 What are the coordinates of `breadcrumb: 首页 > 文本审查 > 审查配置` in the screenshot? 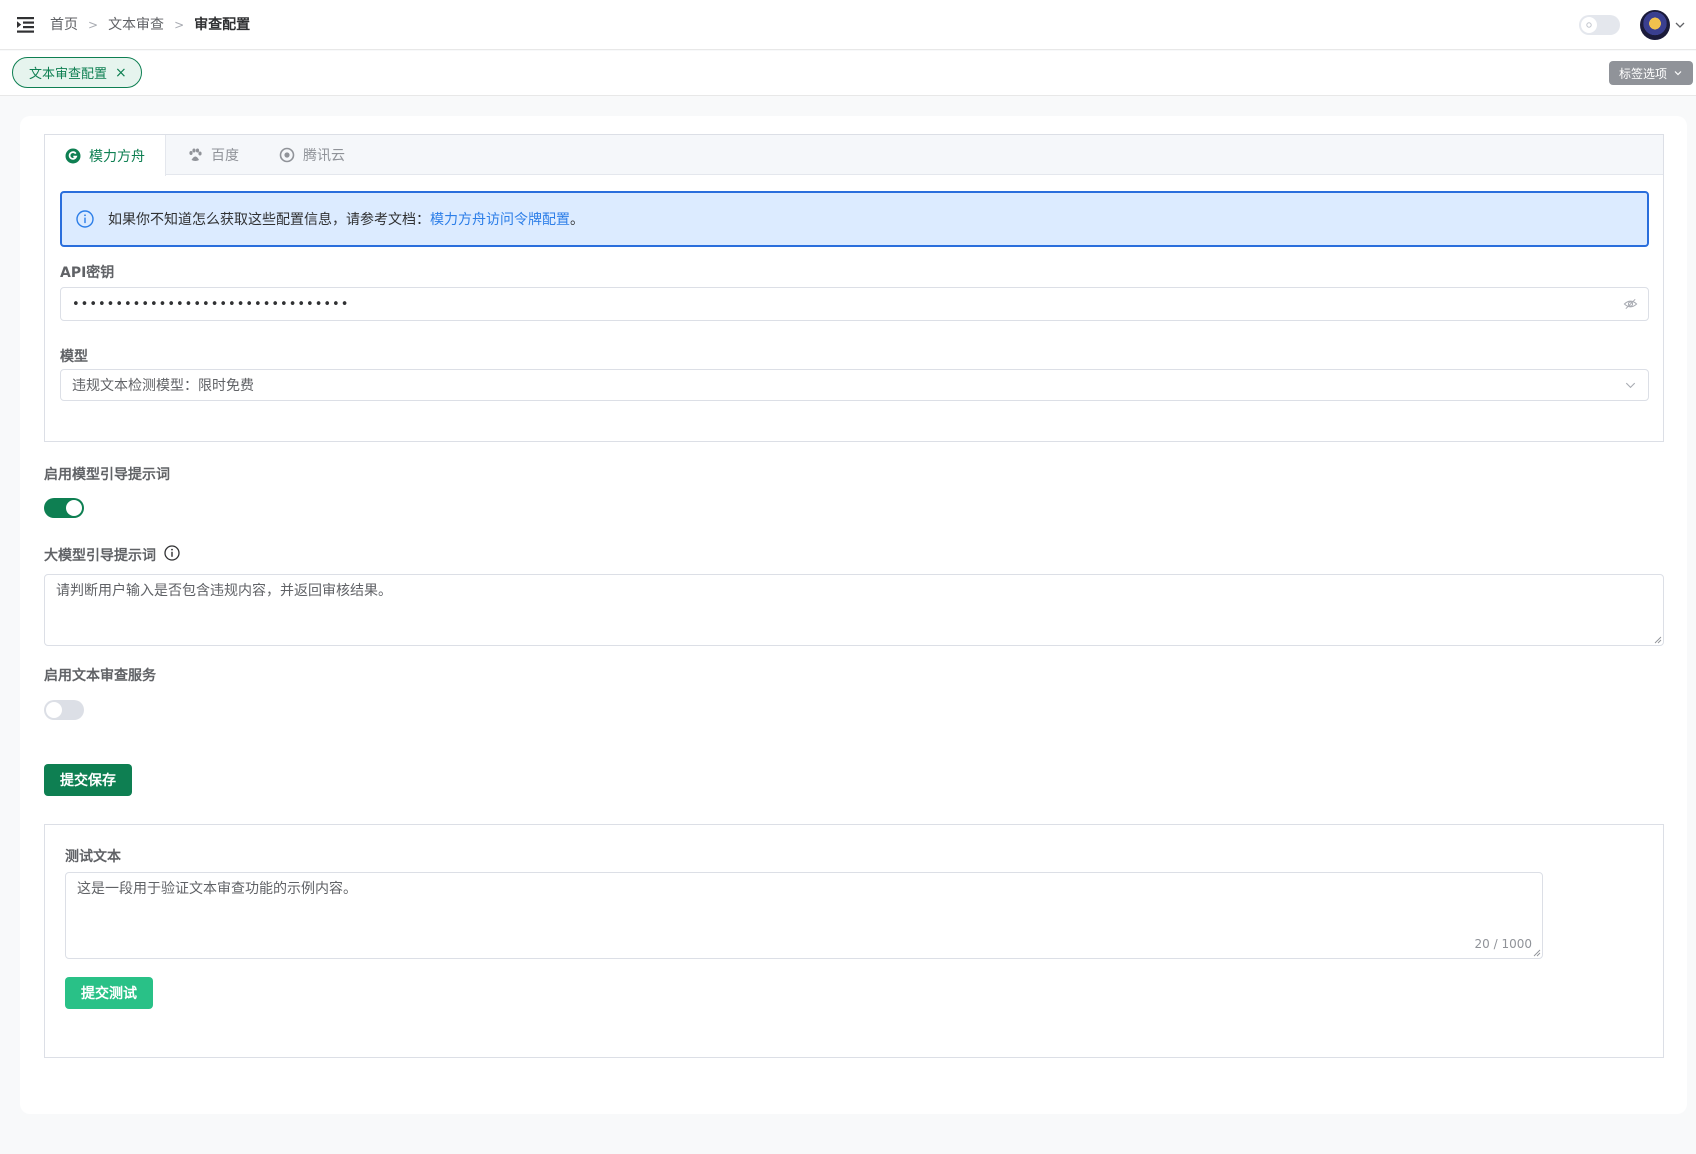 It's located at (150, 25).